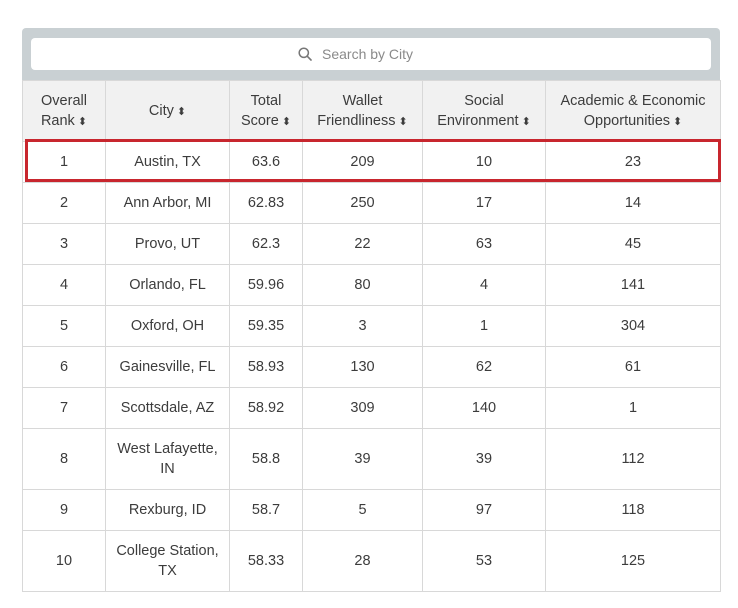  I want to click on cell-rank: 5, so click(64, 326).